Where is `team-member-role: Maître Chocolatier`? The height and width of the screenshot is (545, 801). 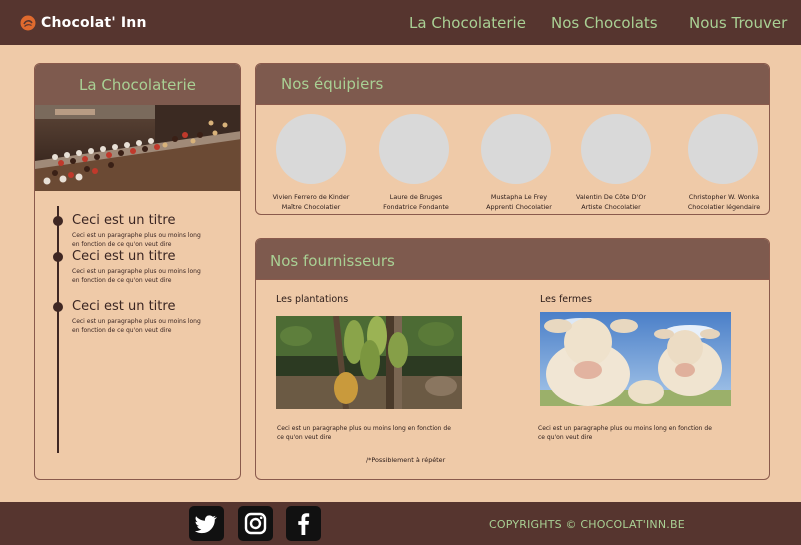
team-member-role: Maître Chocolatier is located at coordinates (311, 207).